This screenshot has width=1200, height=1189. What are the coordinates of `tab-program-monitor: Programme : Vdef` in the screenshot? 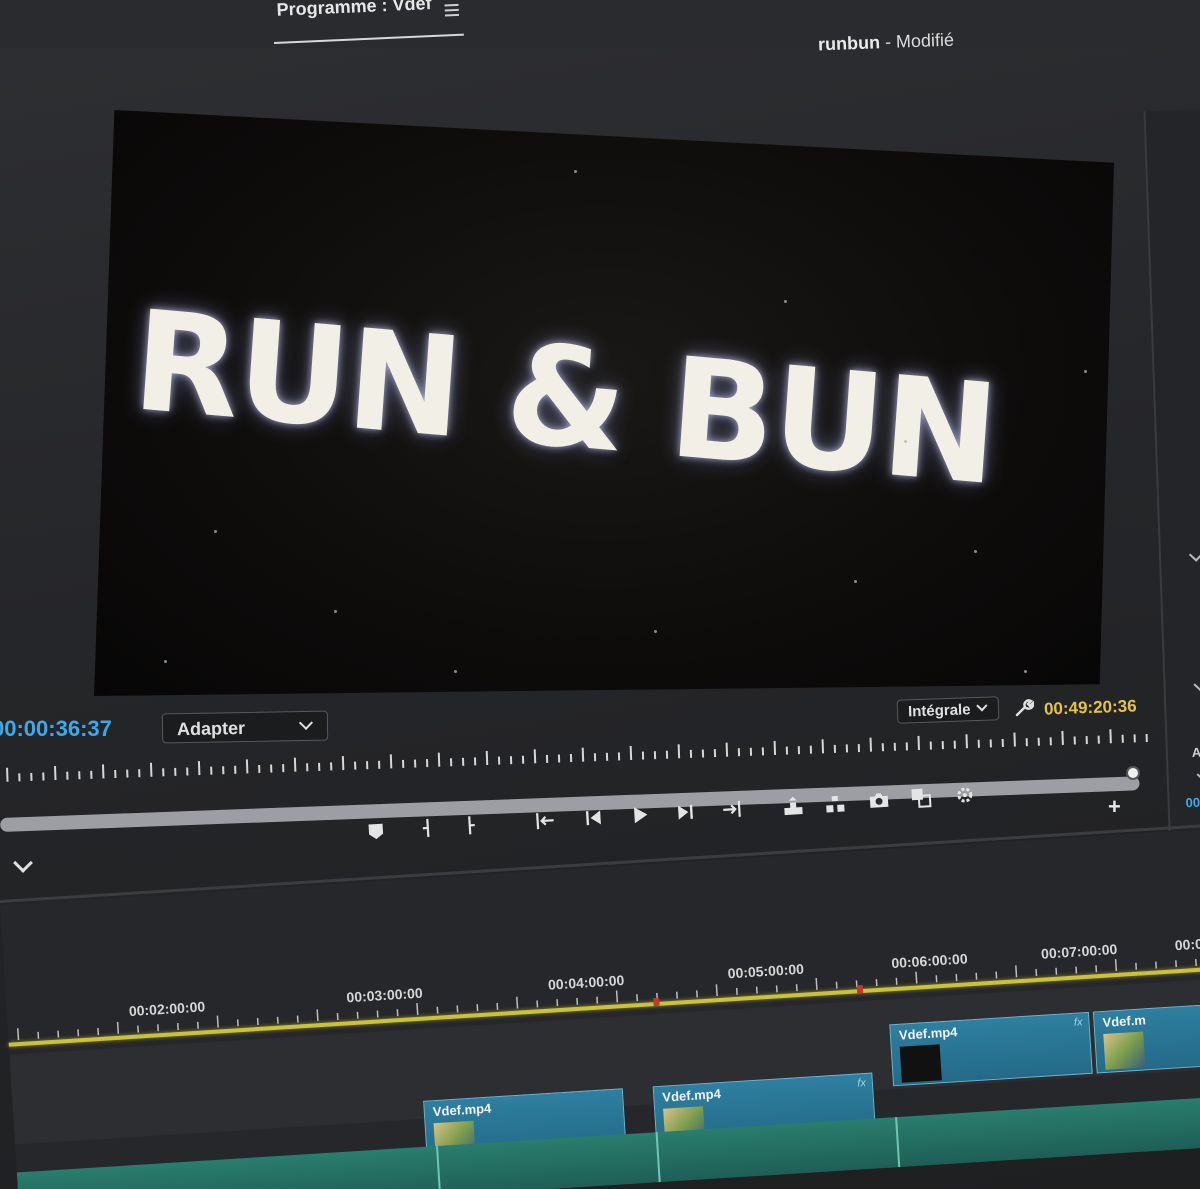 It's located at (368, 22).